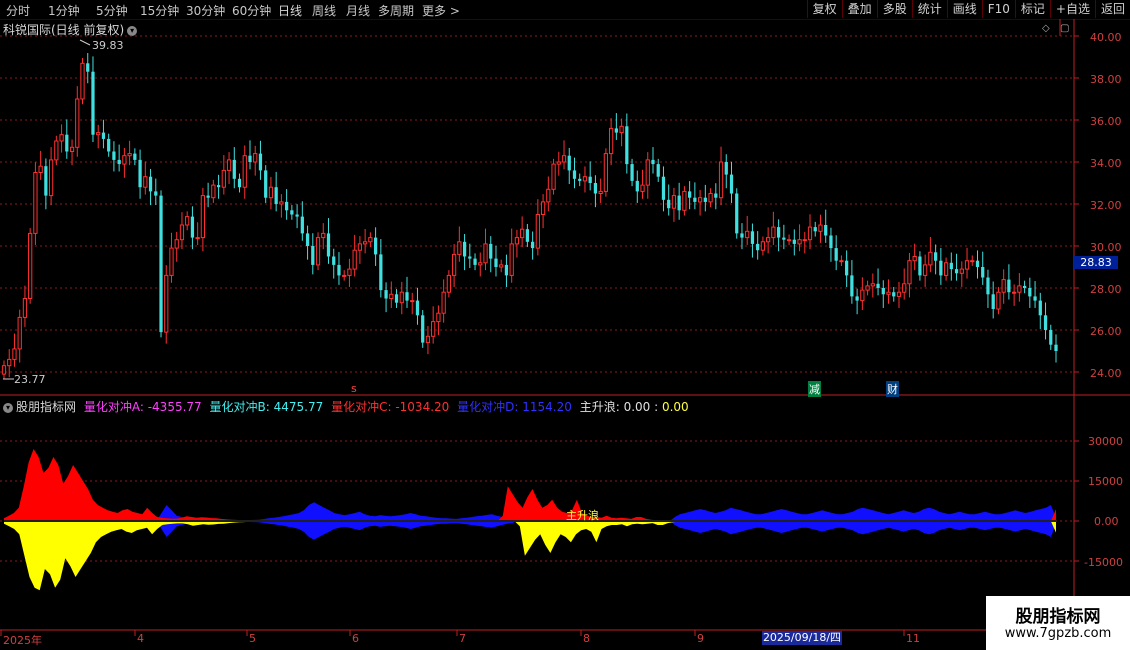 This screenshot has width=1130, height=650. Describe the element at coordinates (488, 407) in the screenshot. I see `label-d: 量化对冲D:` at that location.